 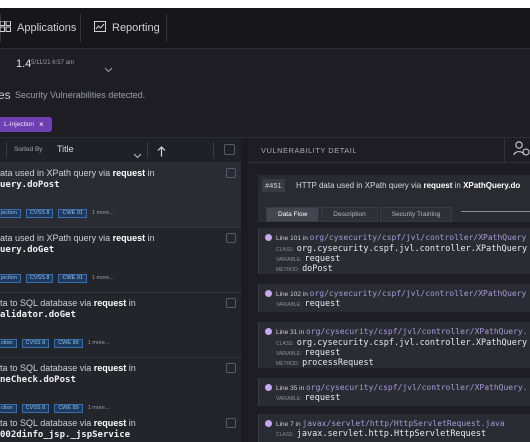 I want to click on tab-security-training: Security Training, so click(x=416, y=214).